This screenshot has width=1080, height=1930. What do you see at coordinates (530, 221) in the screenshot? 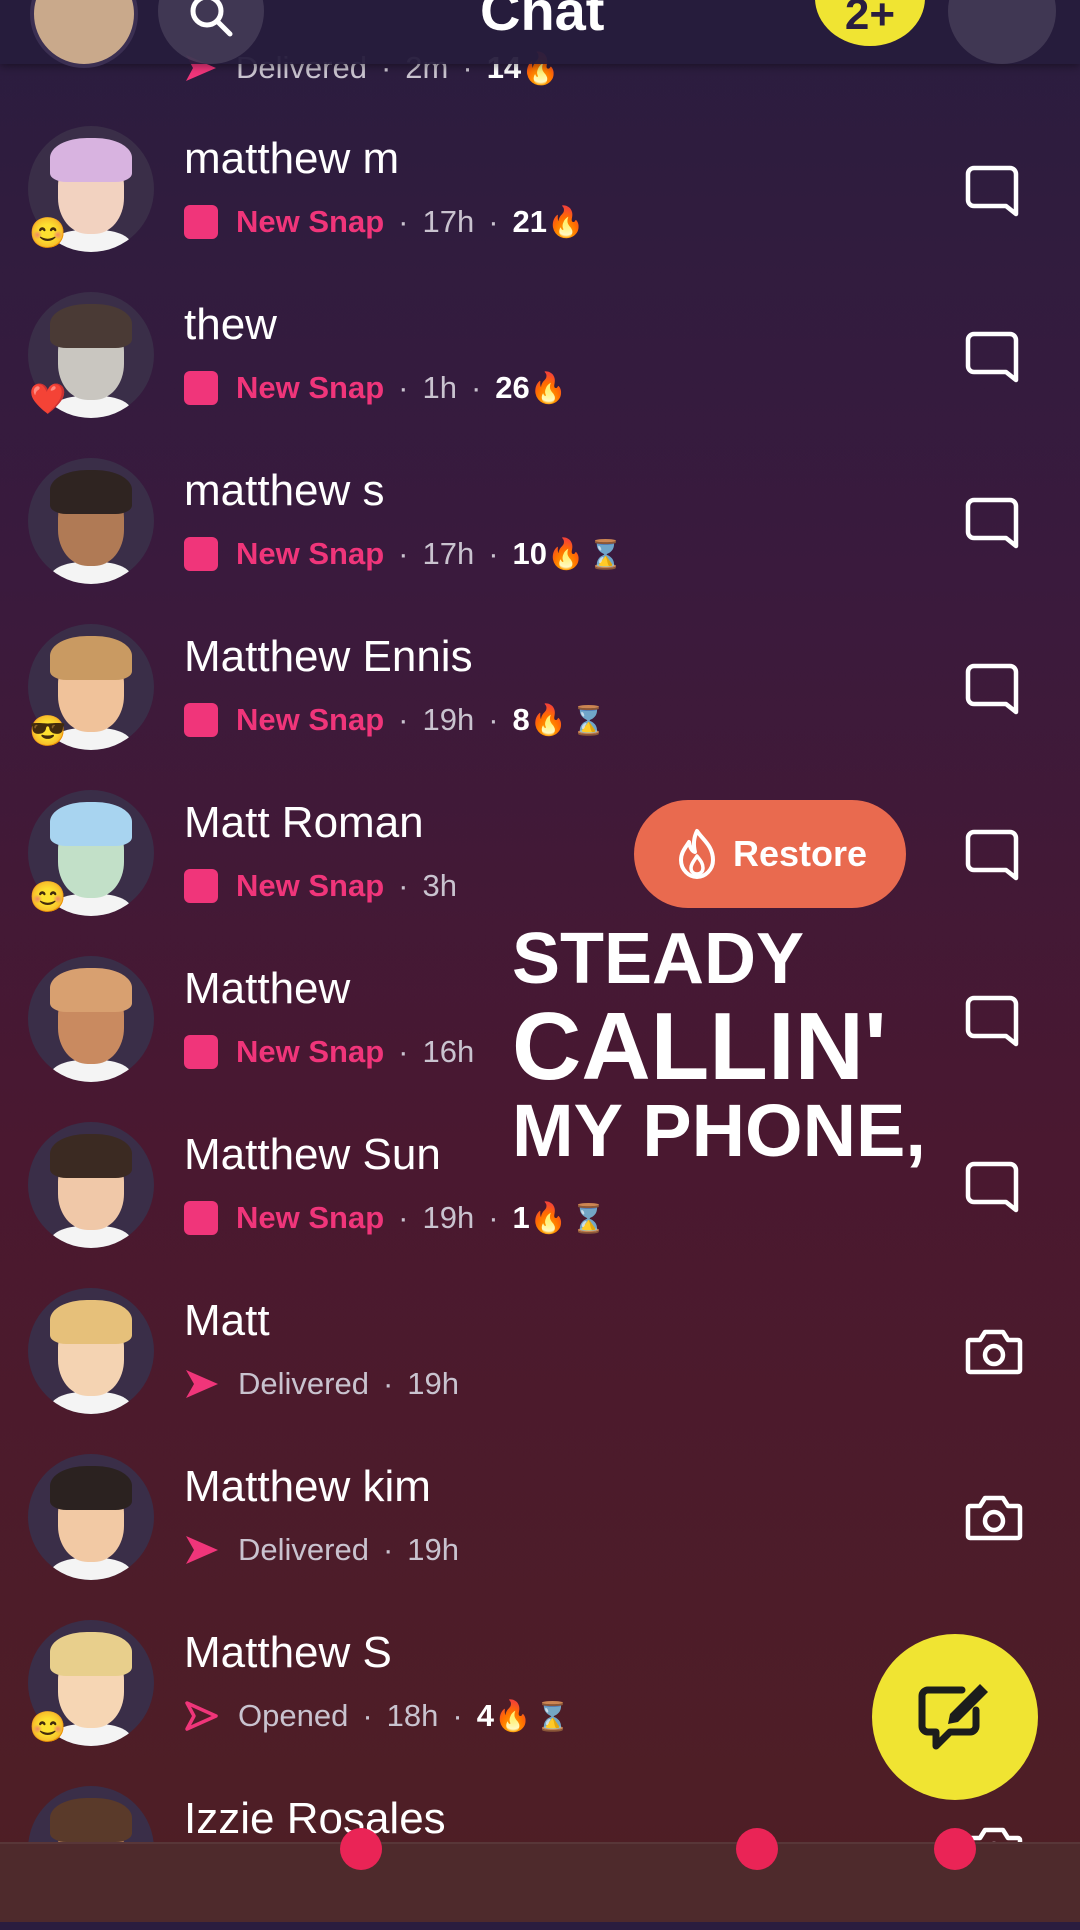
I see `streak-count: 21` at bounding box center [530, 221].